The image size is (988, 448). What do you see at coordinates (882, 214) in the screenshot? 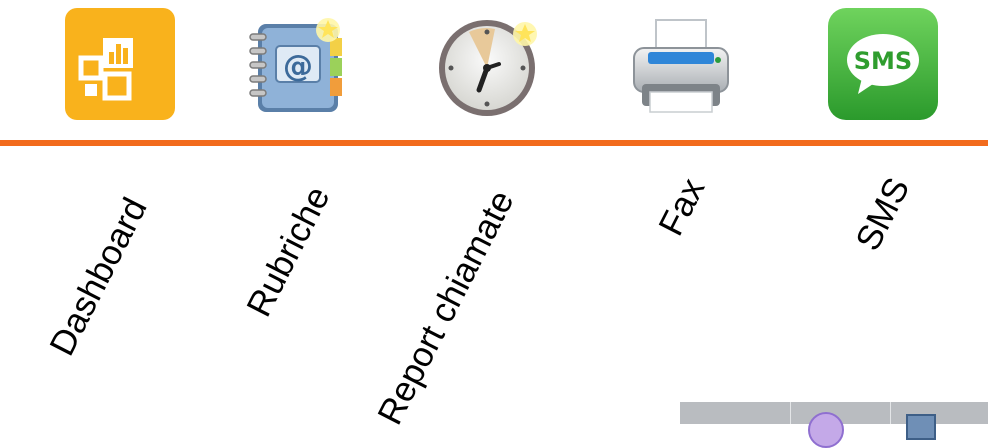
I see `nav-label-sms: SMS` at bounding box center [882, 214].